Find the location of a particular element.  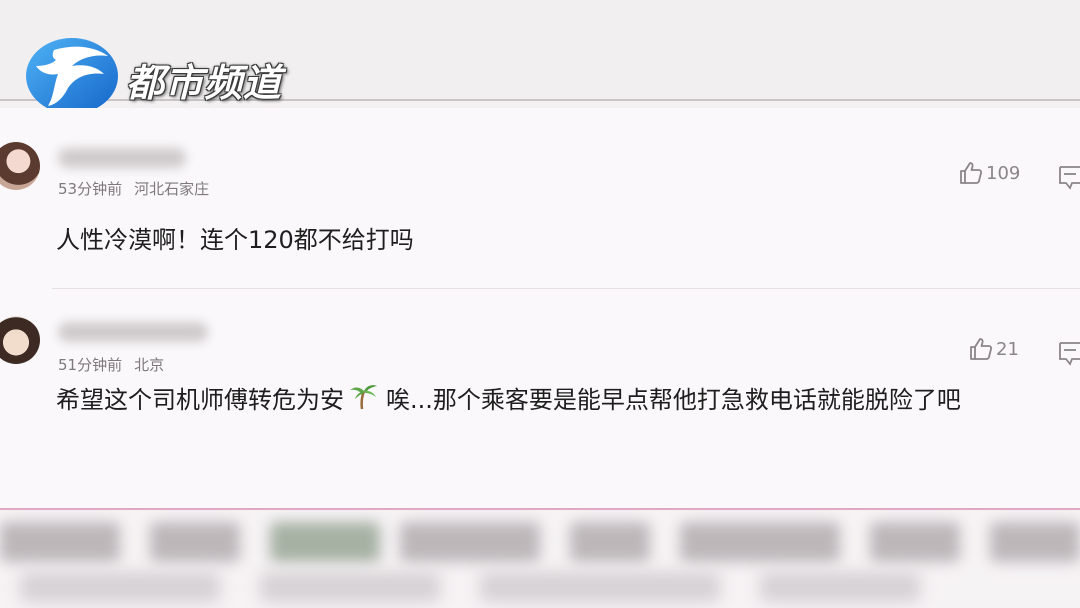

channel-name: 都市频道 is located at coordinates (204, 83).